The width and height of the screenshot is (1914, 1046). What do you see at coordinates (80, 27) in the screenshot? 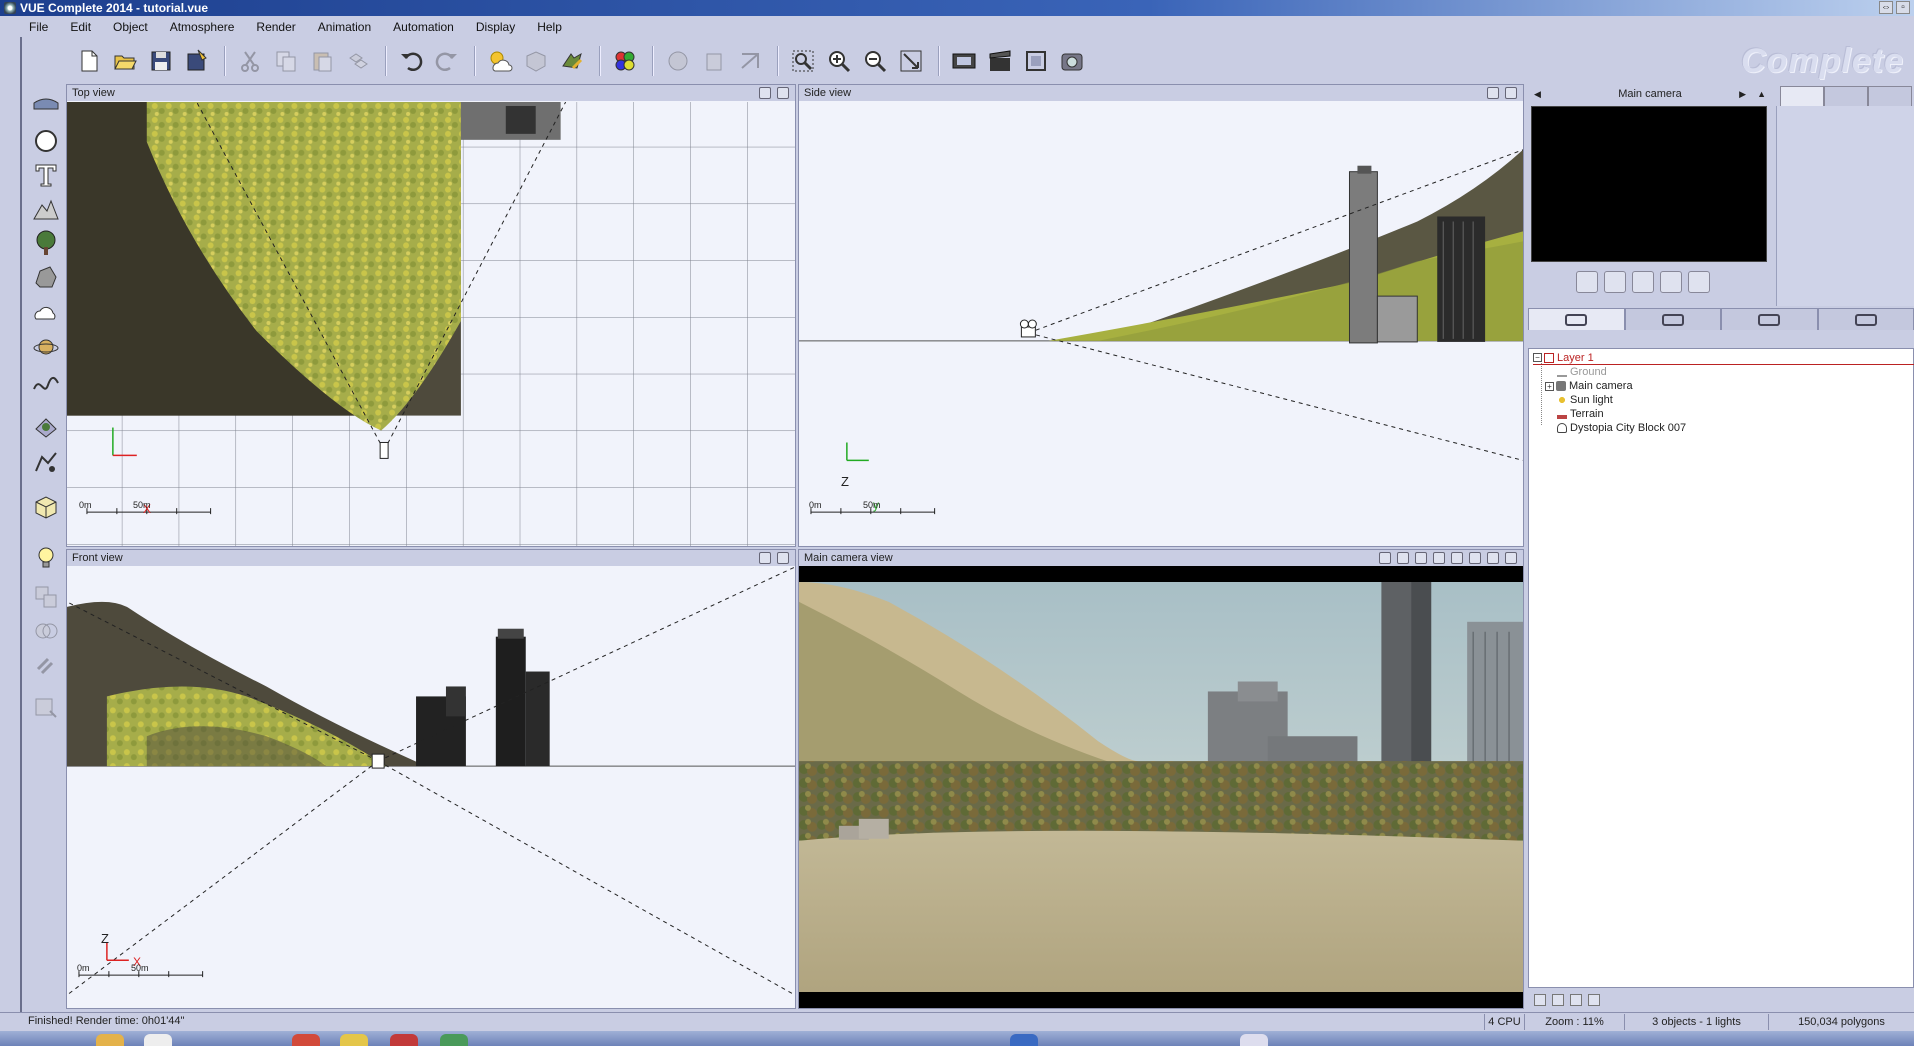
I see `menu-edit: Edit` at bounding box center [80, 27].